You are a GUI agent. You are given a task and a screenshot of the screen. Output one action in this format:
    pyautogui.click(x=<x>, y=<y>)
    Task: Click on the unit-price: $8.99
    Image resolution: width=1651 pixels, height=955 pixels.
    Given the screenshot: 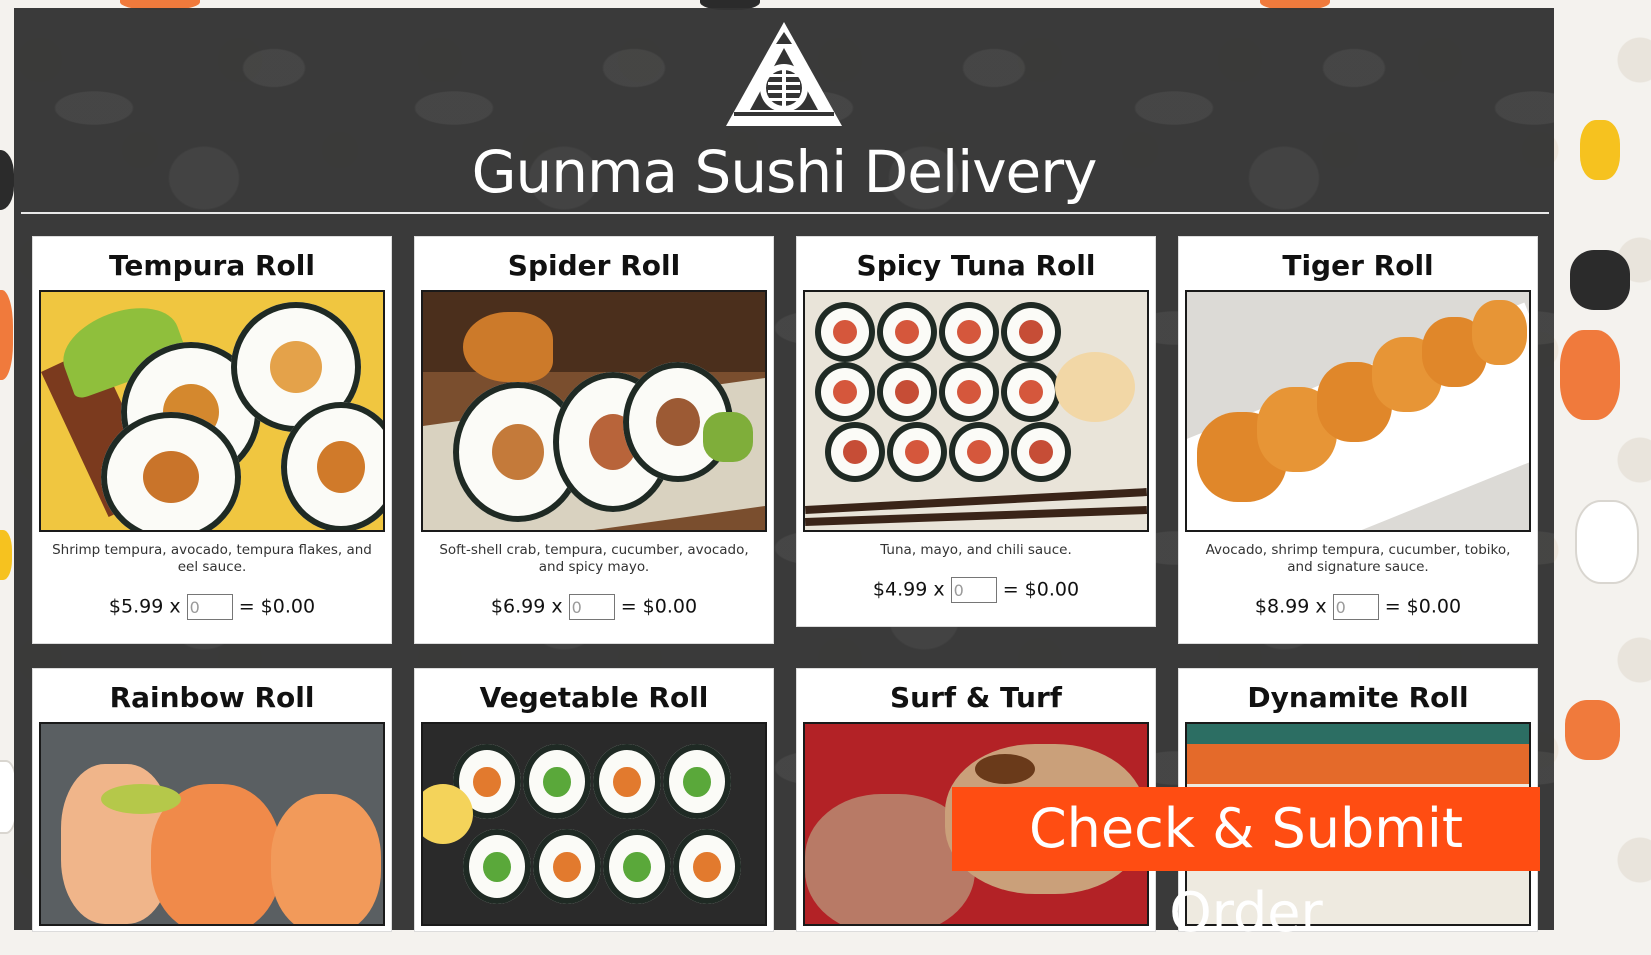 What is the action you would take?
    pyautogui.click(x=1282, y=606)
    